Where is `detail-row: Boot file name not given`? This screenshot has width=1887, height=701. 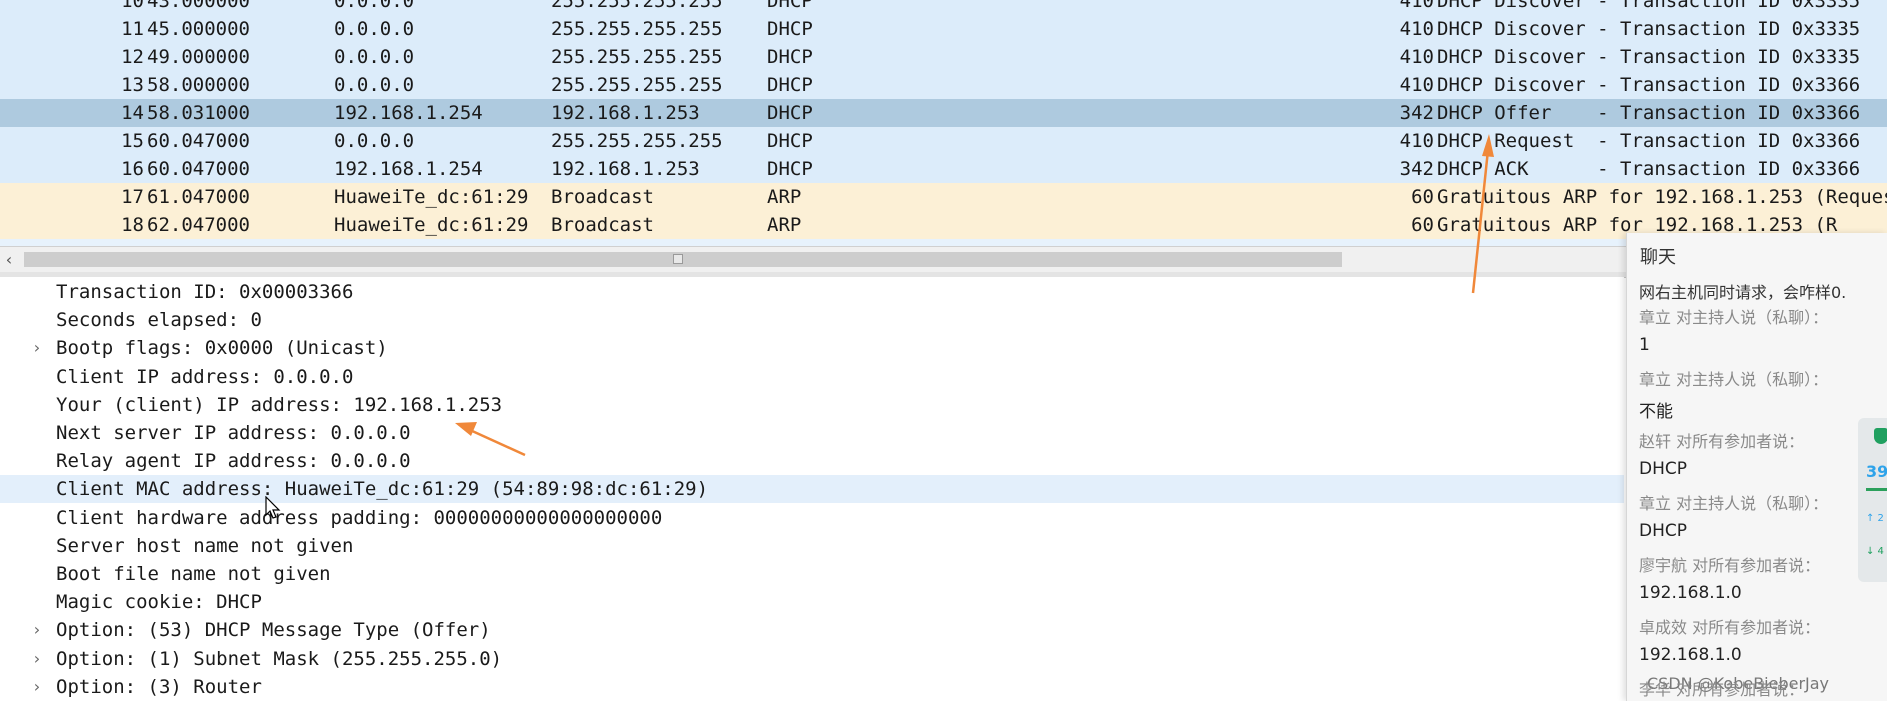
detail-row: Boot file name not given is located at coordinates (812, 574).